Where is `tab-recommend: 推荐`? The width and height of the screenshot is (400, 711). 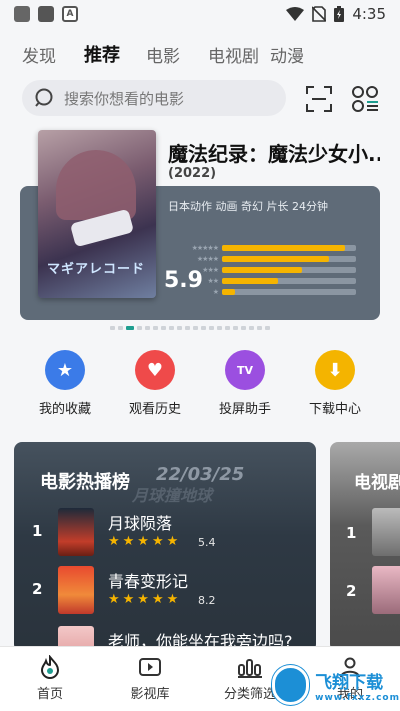
tab-recommend: 推荐 is located at coordinates (115, 54).